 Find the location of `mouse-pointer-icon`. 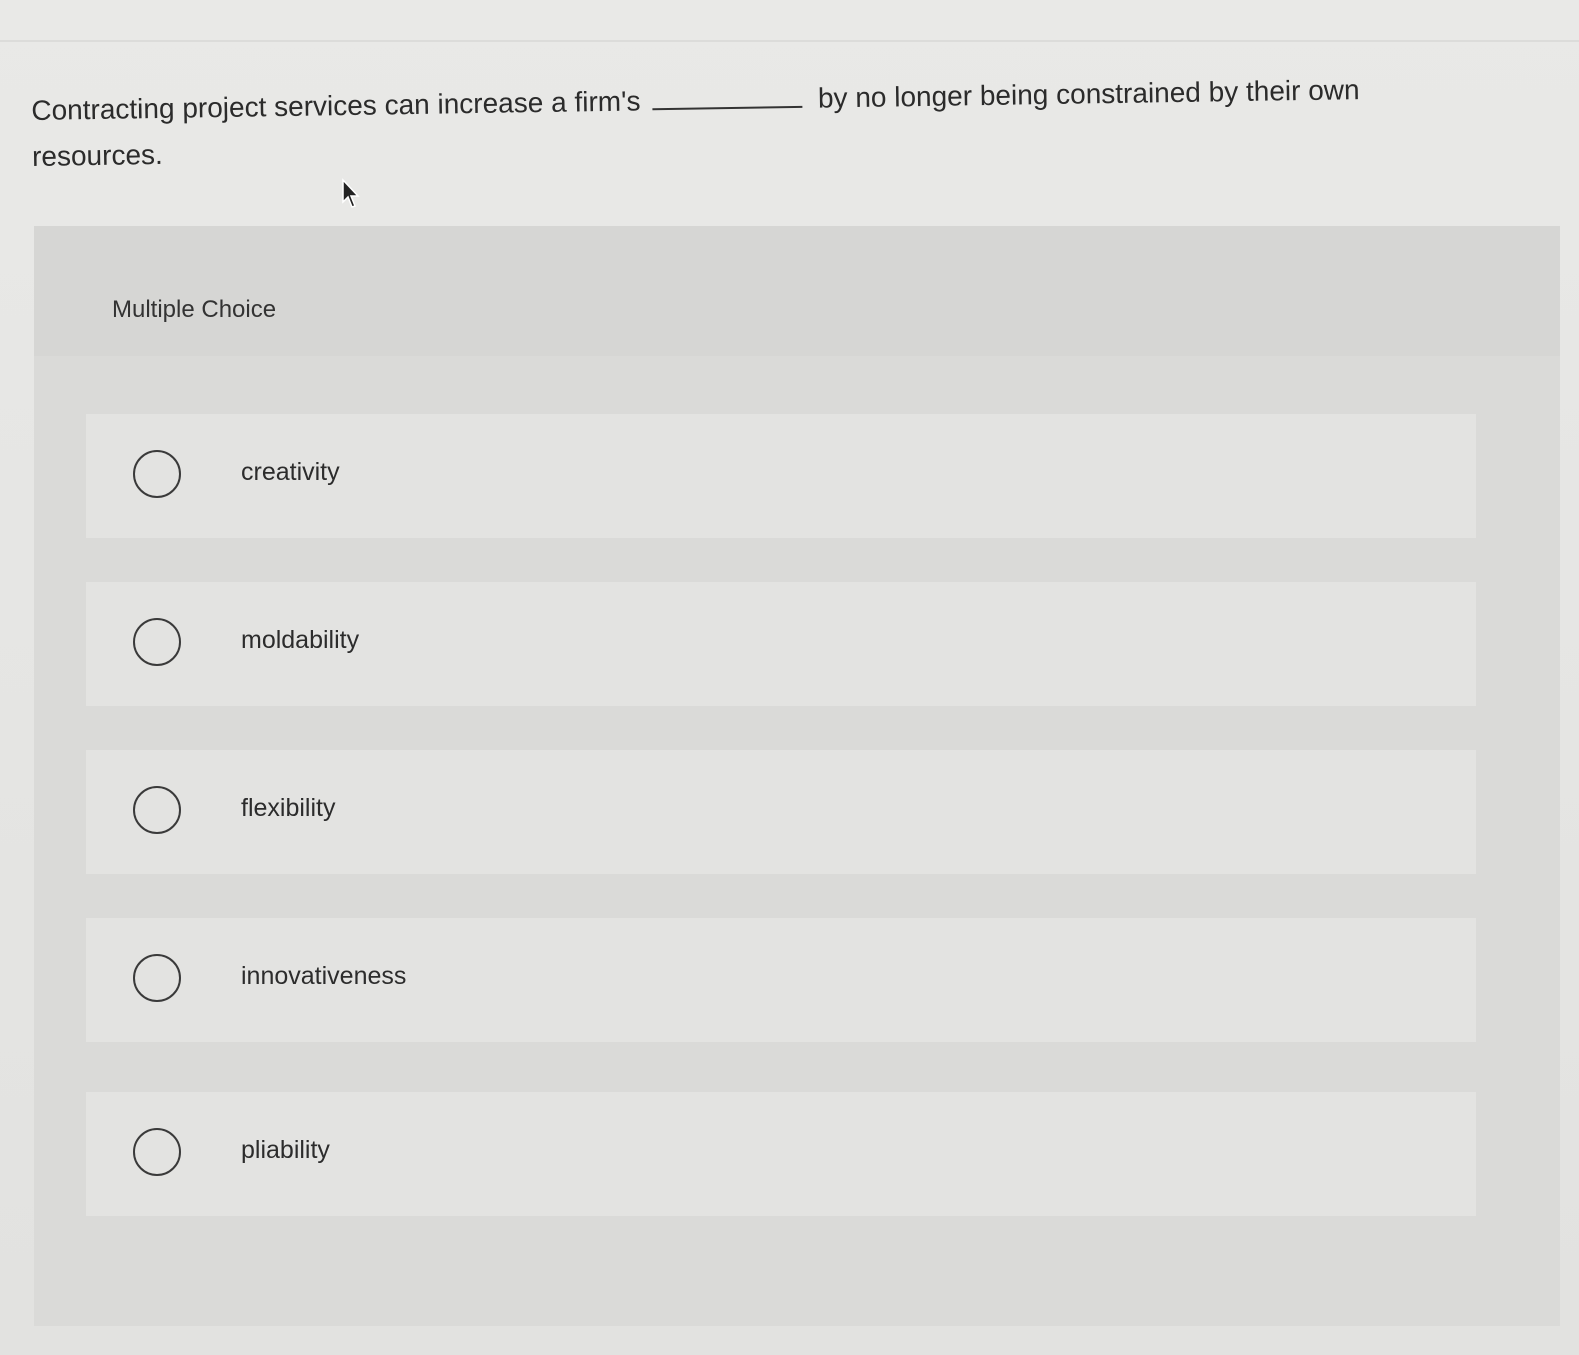

mouse-pointer-icon is located at coordinates (351, 193).